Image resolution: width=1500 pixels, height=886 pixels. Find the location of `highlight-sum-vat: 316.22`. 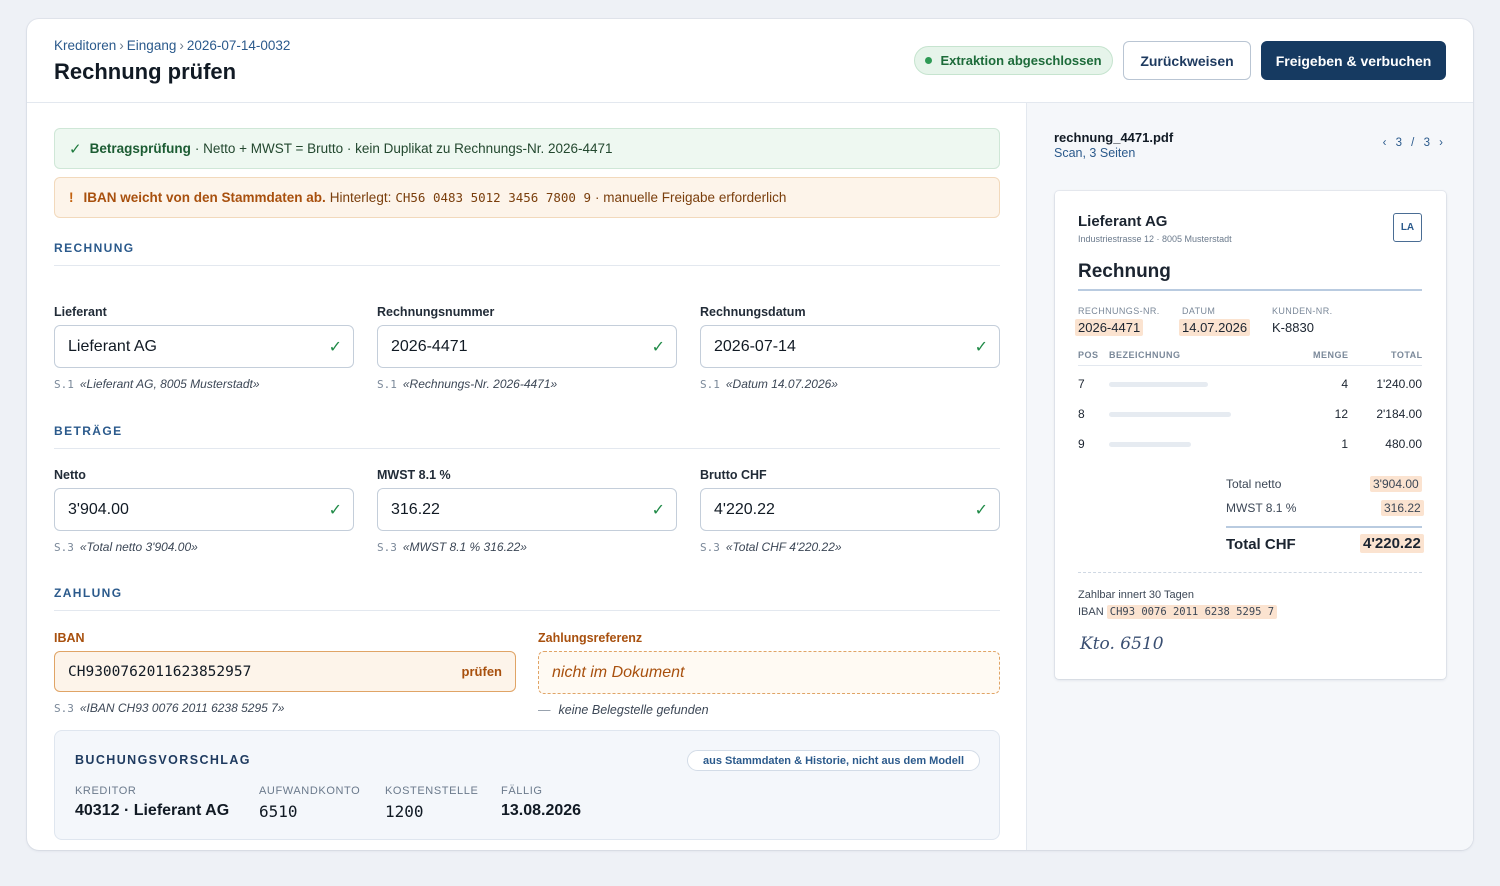

highlight-sum-vat: 316.22 is located at coordinates (1402, 508).